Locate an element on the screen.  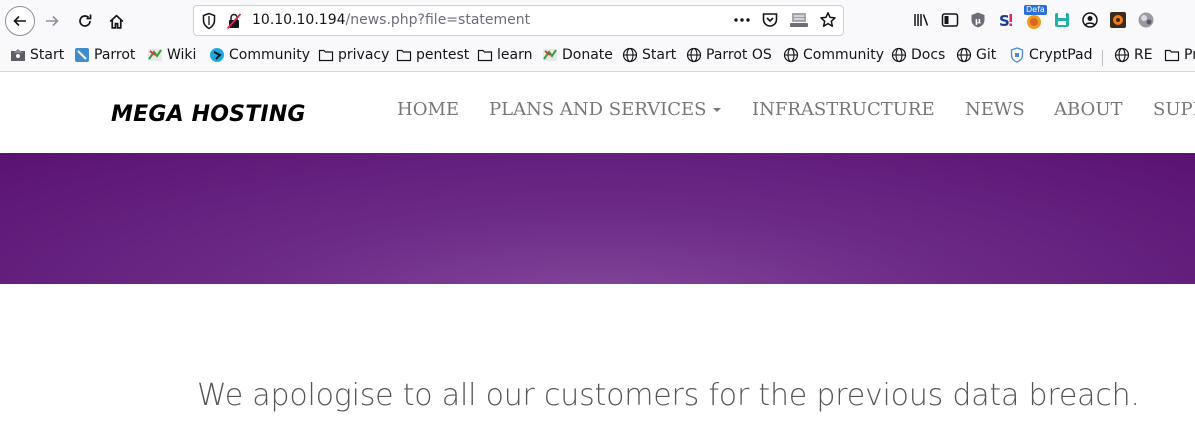
start-icon is located at coordinates (18, 55).